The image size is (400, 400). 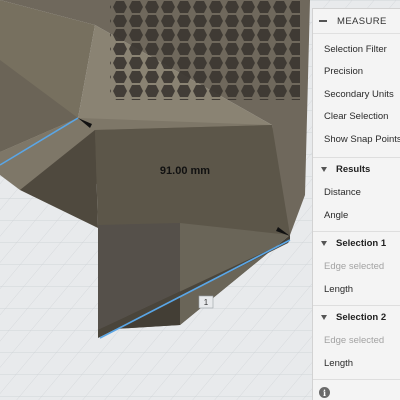 I want to click on info-icon: i, so click(x=324, y=392).